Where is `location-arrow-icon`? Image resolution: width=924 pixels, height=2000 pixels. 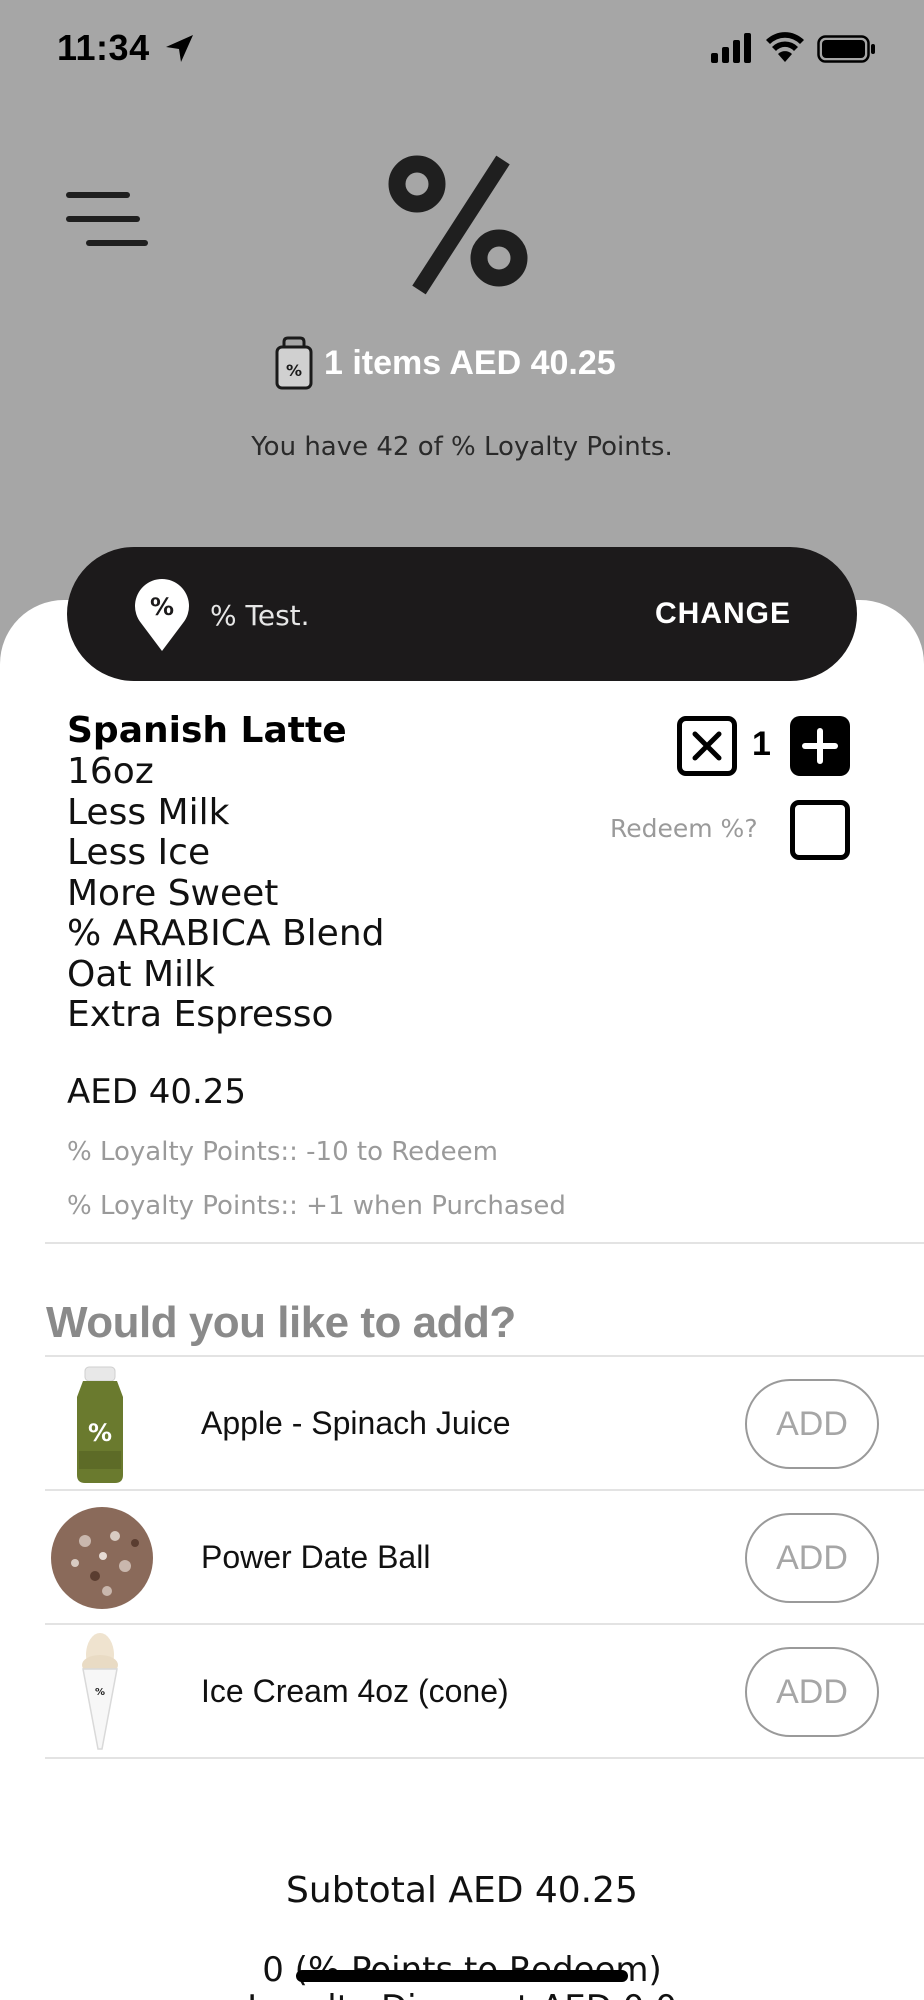
location-arrow-icon is located at coordinates (179, 48).